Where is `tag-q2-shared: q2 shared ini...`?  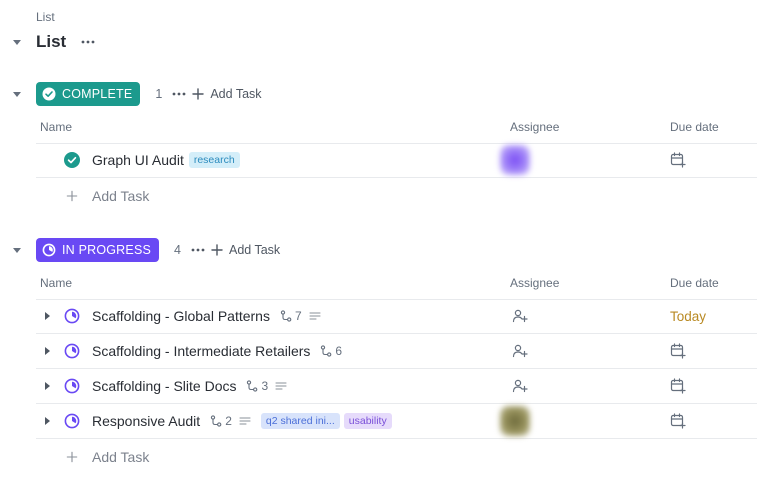 tag-q2-shared: q2 shared ini... is located at coordinates (300, 421).